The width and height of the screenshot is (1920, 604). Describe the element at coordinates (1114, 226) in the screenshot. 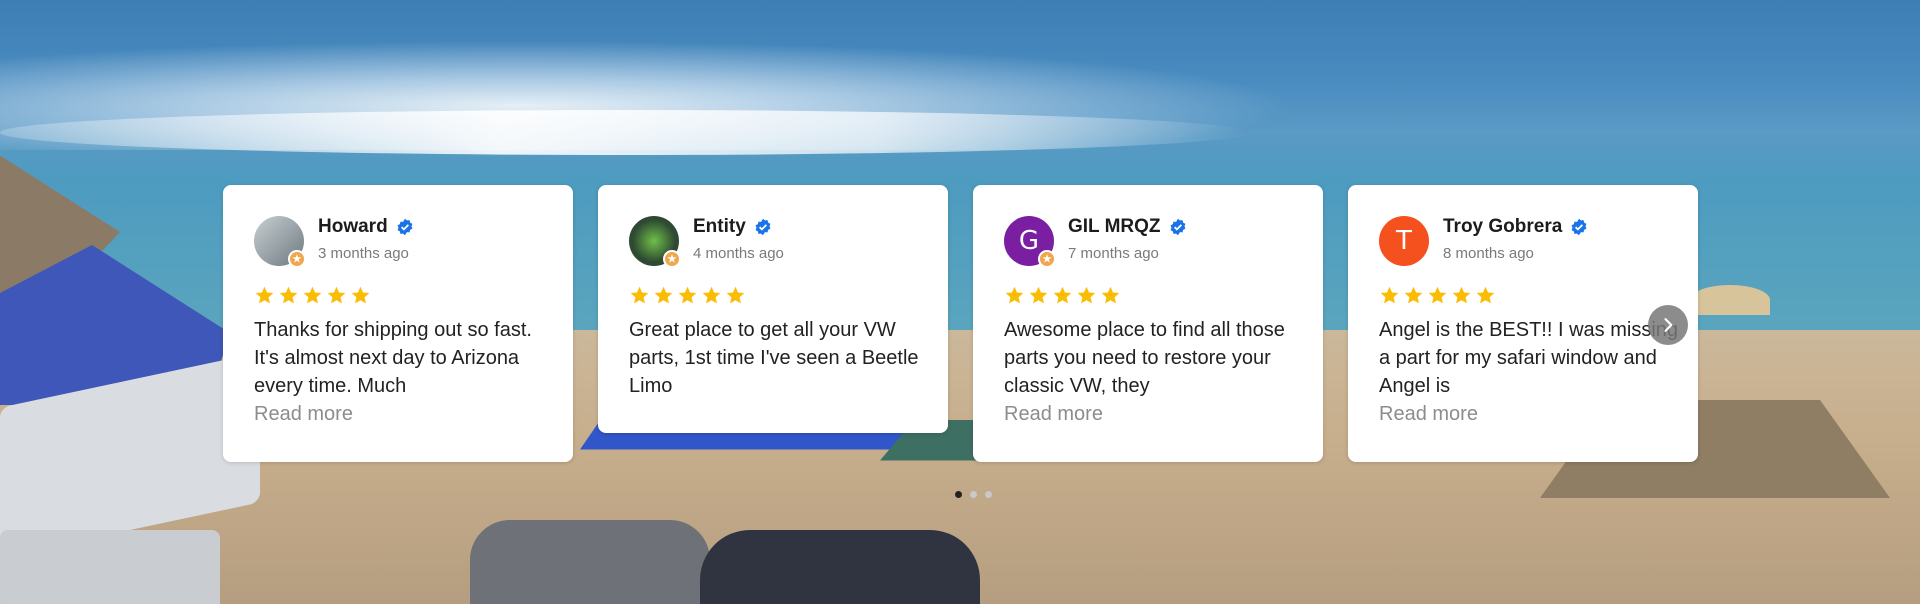

I see `reviewer-name: GIL MRQZ` at that location.